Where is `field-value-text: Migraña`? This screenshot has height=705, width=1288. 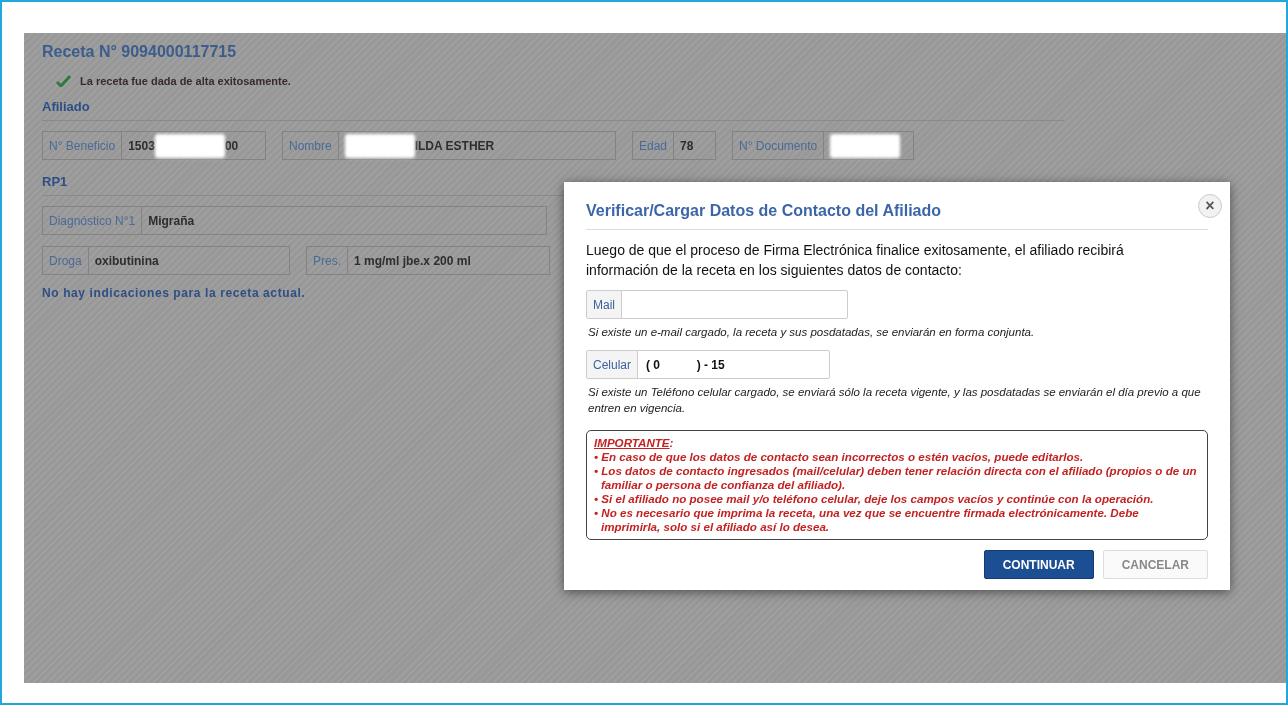
field-value-text: Migraña is located at coordinates (171, 221).